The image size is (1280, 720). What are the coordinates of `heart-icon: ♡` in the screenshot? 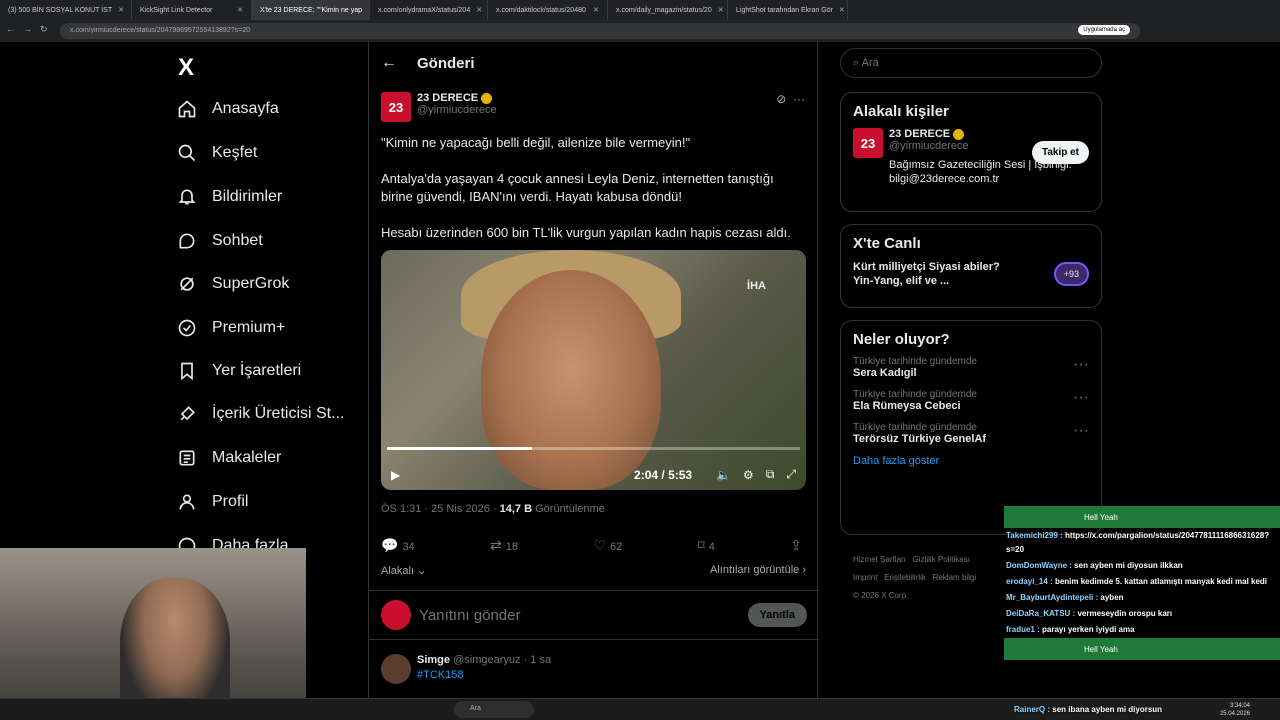 It's located at (599, 545).